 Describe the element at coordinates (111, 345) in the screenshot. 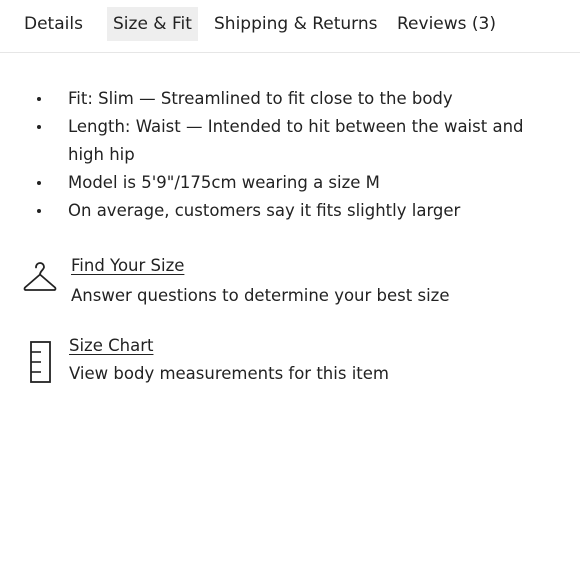

I see `size-chart-link: Size Chart` at that location.